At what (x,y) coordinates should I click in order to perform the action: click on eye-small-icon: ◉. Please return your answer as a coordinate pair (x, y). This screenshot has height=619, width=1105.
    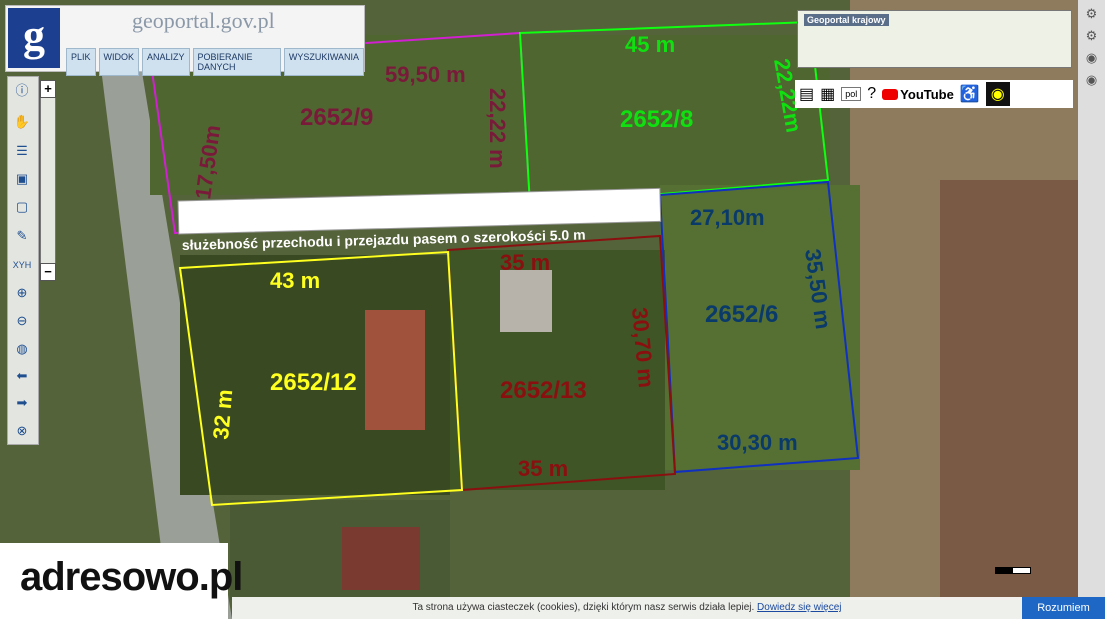
    Looking at the image, I should click on (1091, 80).